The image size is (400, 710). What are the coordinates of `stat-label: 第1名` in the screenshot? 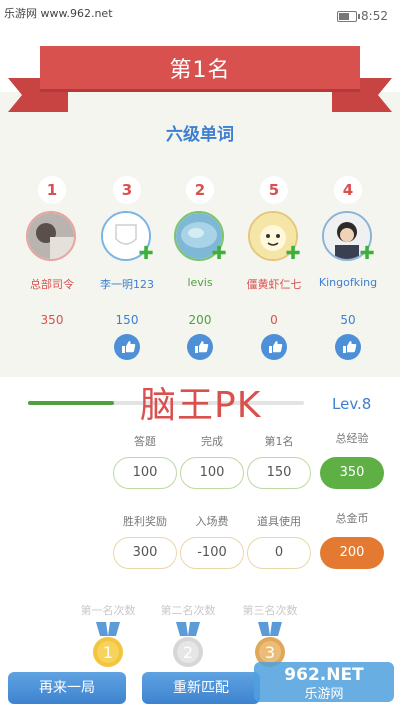 It's located at (279, 441).